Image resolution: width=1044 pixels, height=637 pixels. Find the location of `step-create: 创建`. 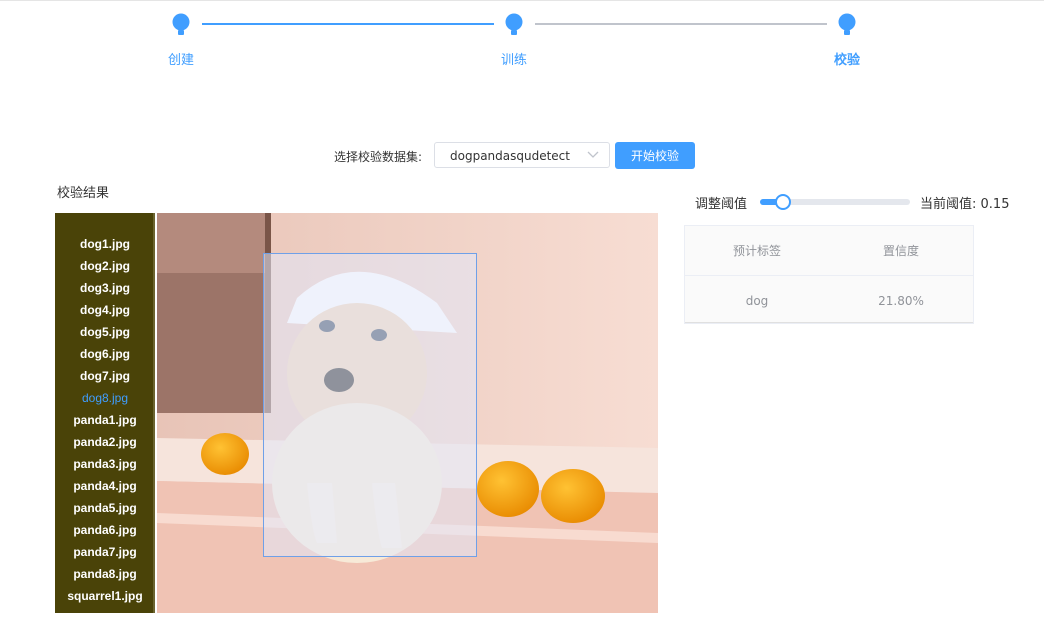

step-create: 创建 is located at coordinates (181, 40).